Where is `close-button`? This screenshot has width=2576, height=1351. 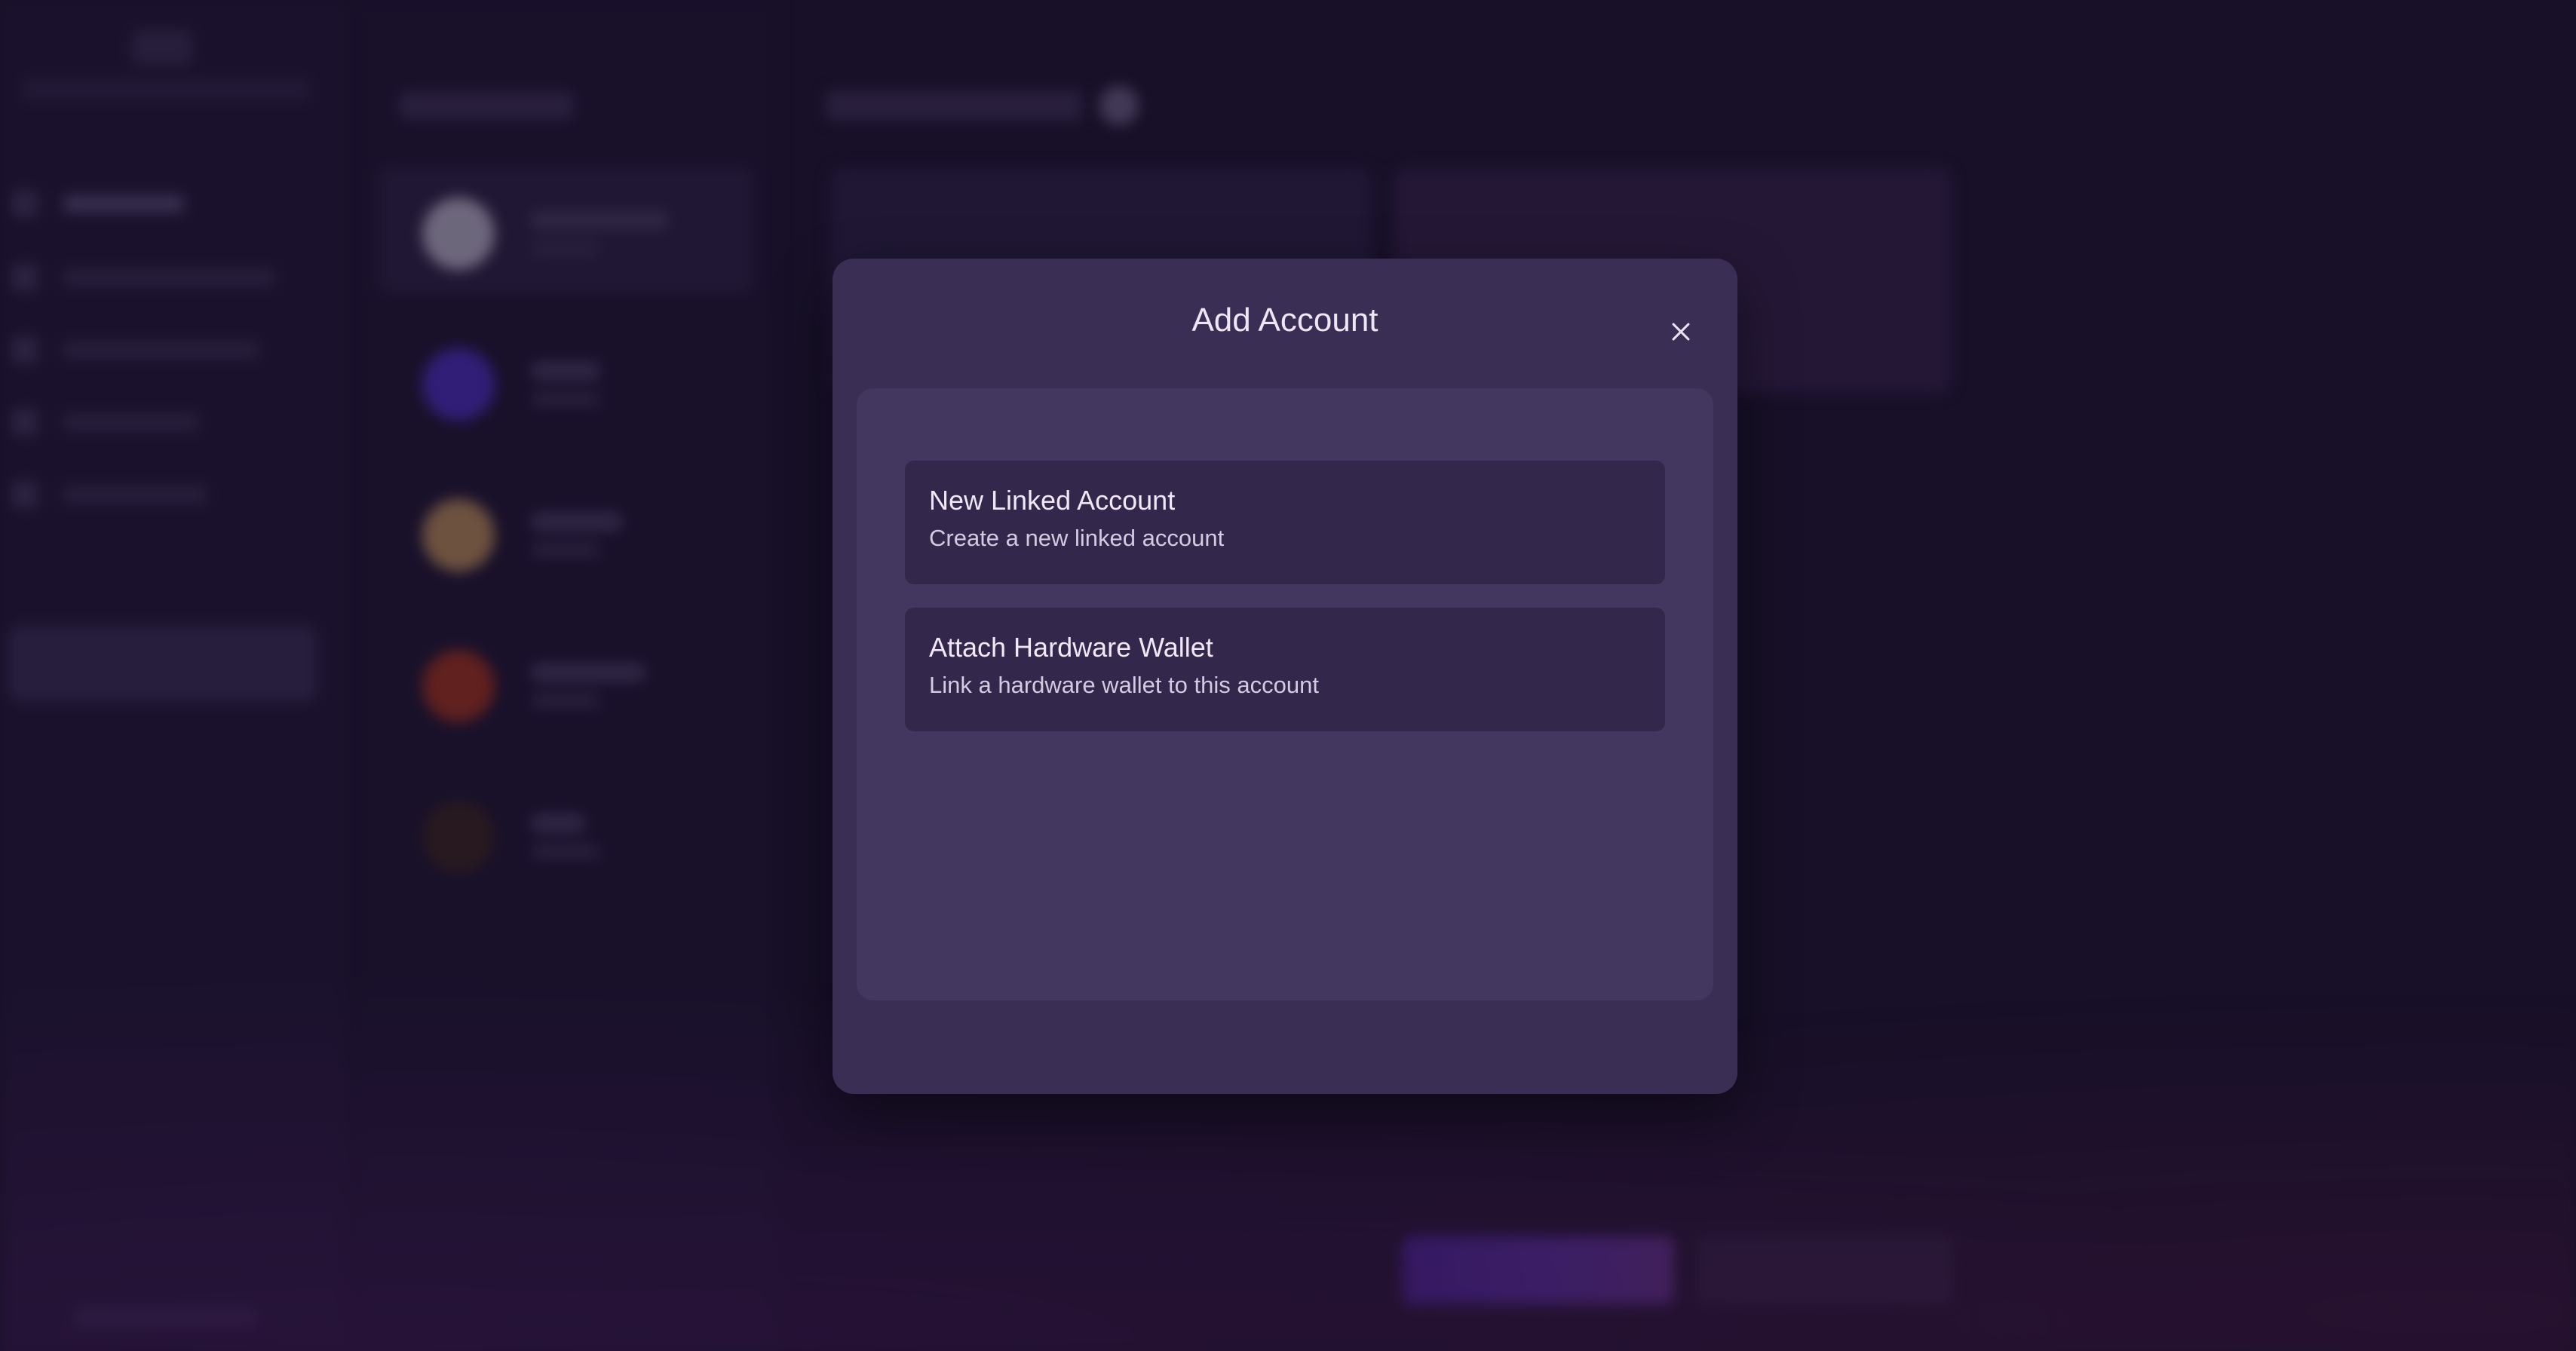 close-button is located at coordinates (1681, 332).